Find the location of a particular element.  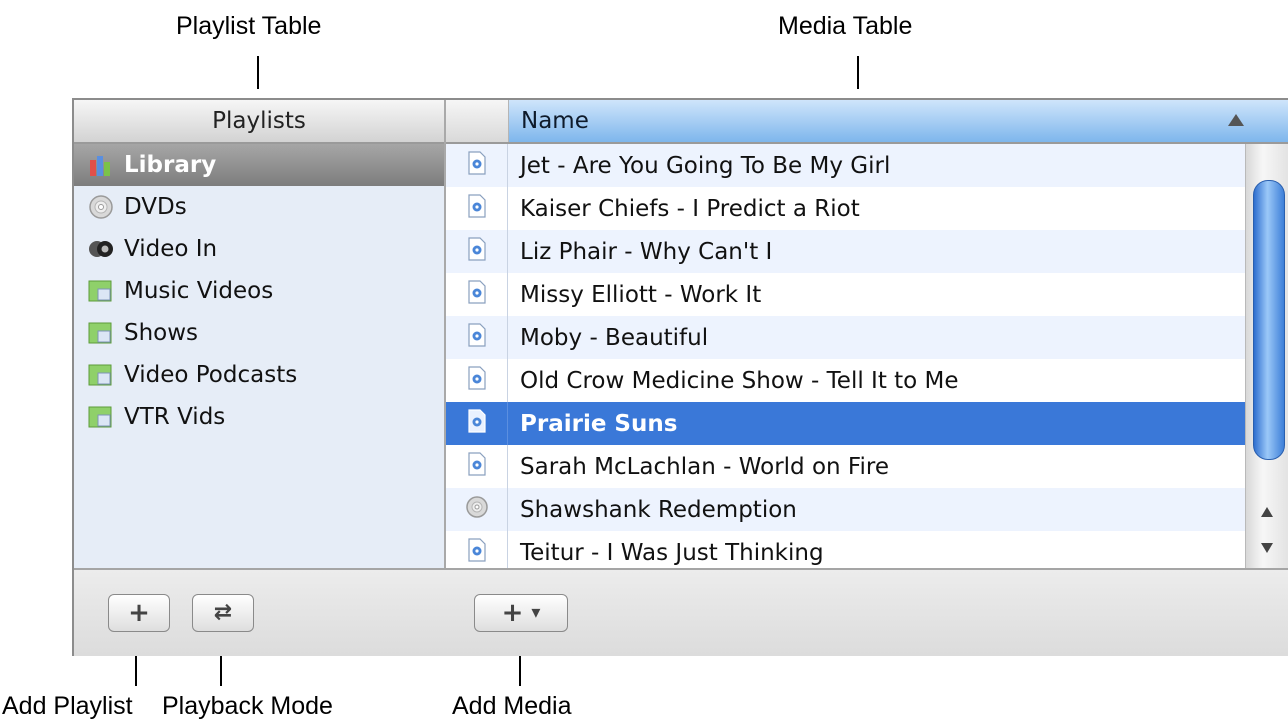

add-media-button: + ▾ is located at coordinates (521, 613).